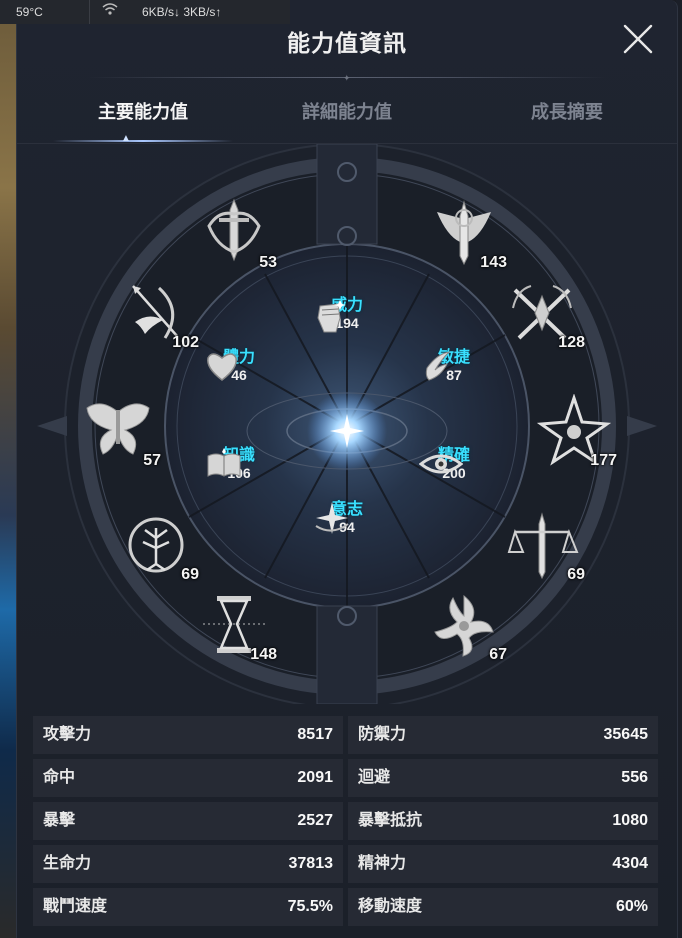 Image resolution: width=682 pixels, height=938 pixels. Describe the element at coordinates (222, 367) in the screenshot. I see `heart-icon` at that location.